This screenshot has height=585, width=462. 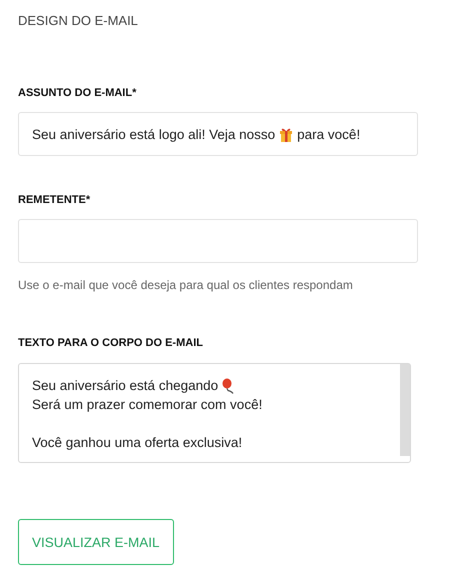 I want to click on subject-field: Seu aniversário está logo ali! Veja nosso para você!, so click(x=218, y=134).